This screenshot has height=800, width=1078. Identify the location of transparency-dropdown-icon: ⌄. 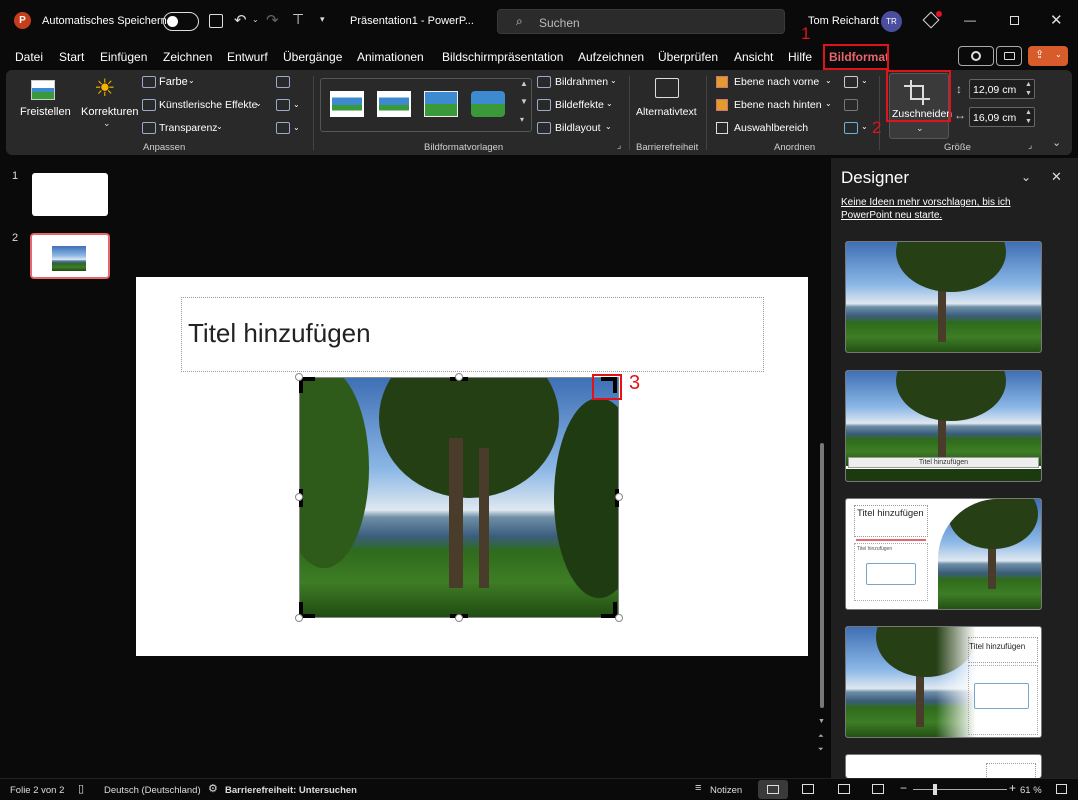
(219, 126).